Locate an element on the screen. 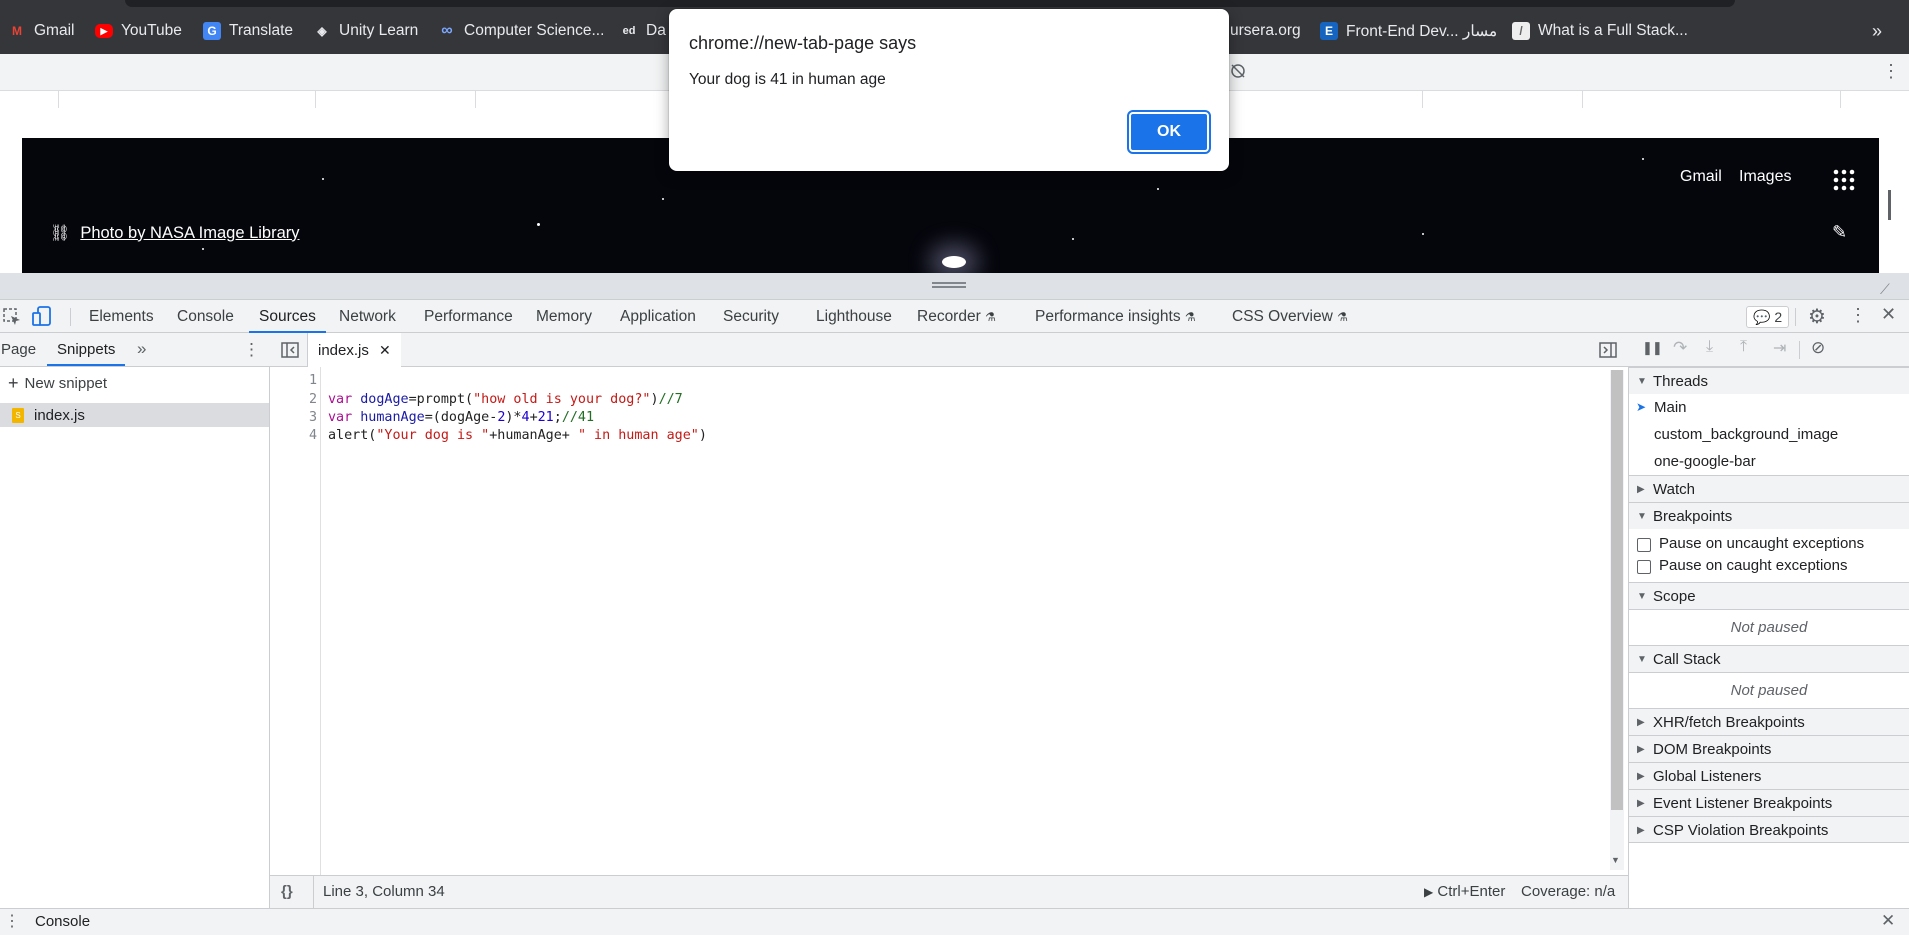  pause-icon: ❚❚ is located at coordinates (1652, 348).